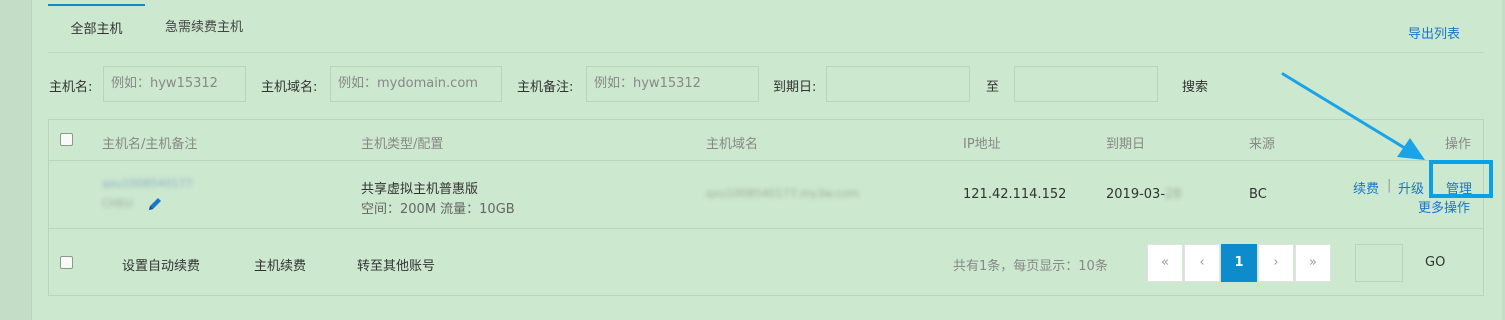 The height and width of the screenshot is (320, 1505). What do you see at coordinates (1353, 116) in the screenshot?
I see `arrow-icon` at bounding box center [1353, 116].